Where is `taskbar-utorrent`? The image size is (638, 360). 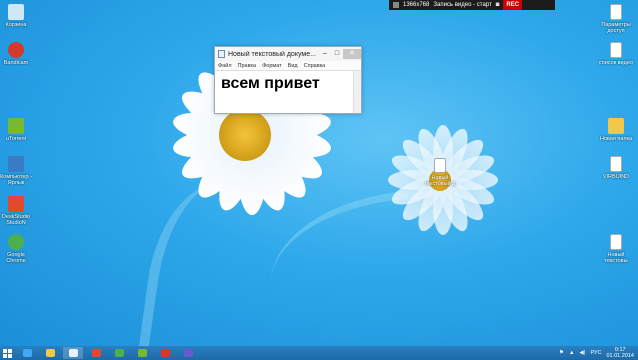 taskbar-utorrent is located at coordinates (142, 353).